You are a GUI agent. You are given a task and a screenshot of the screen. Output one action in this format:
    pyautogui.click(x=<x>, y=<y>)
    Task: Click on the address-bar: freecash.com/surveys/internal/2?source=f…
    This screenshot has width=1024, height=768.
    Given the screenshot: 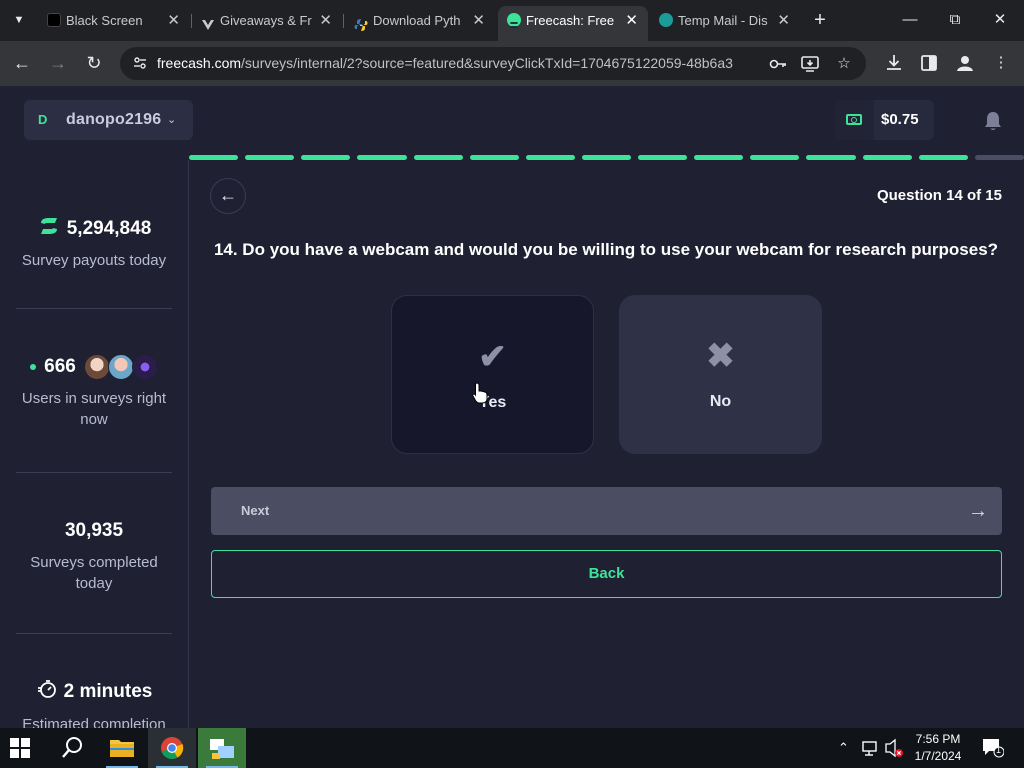 What is the action you would take?
    pyautogui.click(x=493, y=63)
    